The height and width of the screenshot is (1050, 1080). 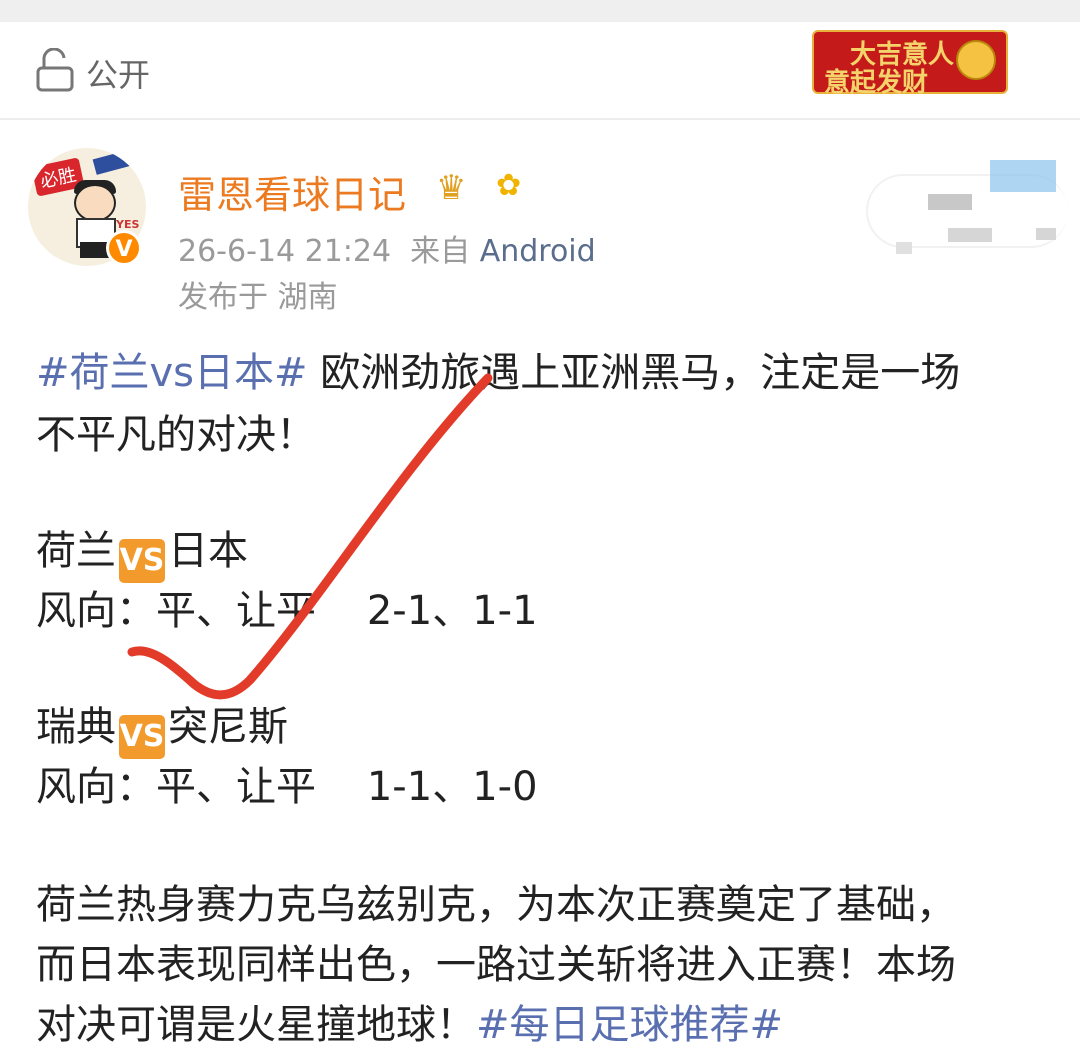 I want to click on badge-line2: 意起发财, so click(x=876, y=83).